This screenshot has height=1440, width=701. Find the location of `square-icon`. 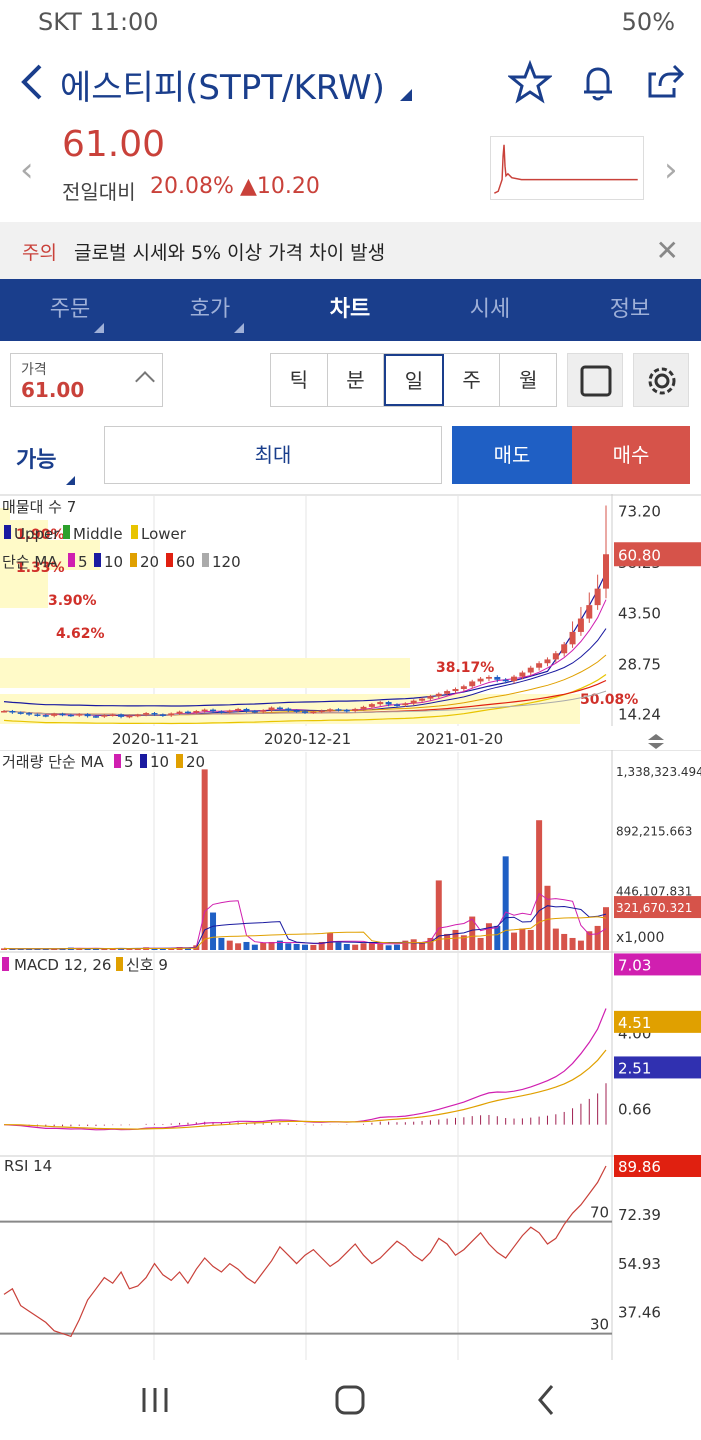

square-icon is located at coordinates (596, 381).